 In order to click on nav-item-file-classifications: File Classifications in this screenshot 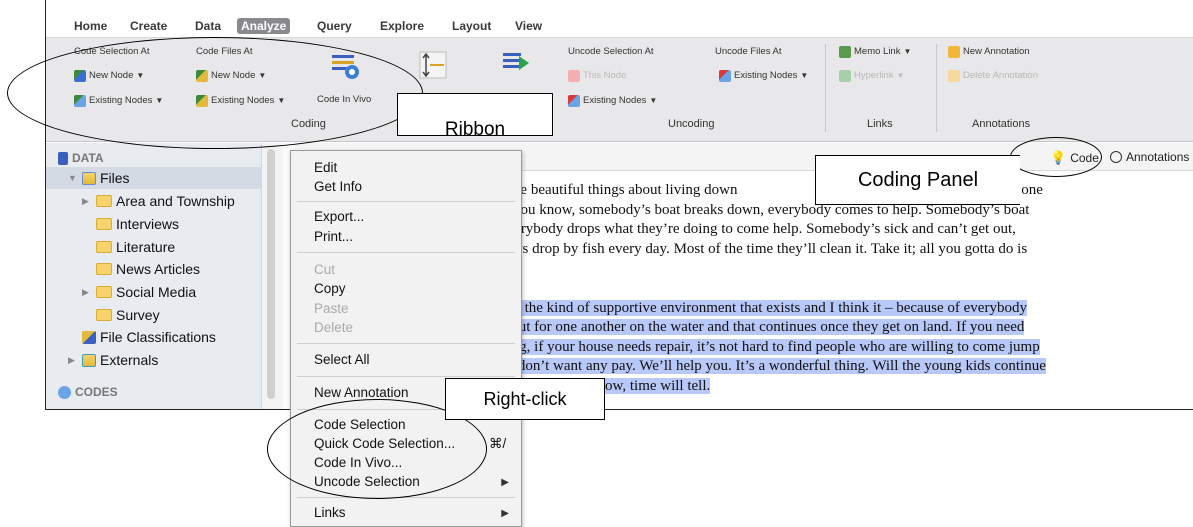, I will do `click(149, 337)`.